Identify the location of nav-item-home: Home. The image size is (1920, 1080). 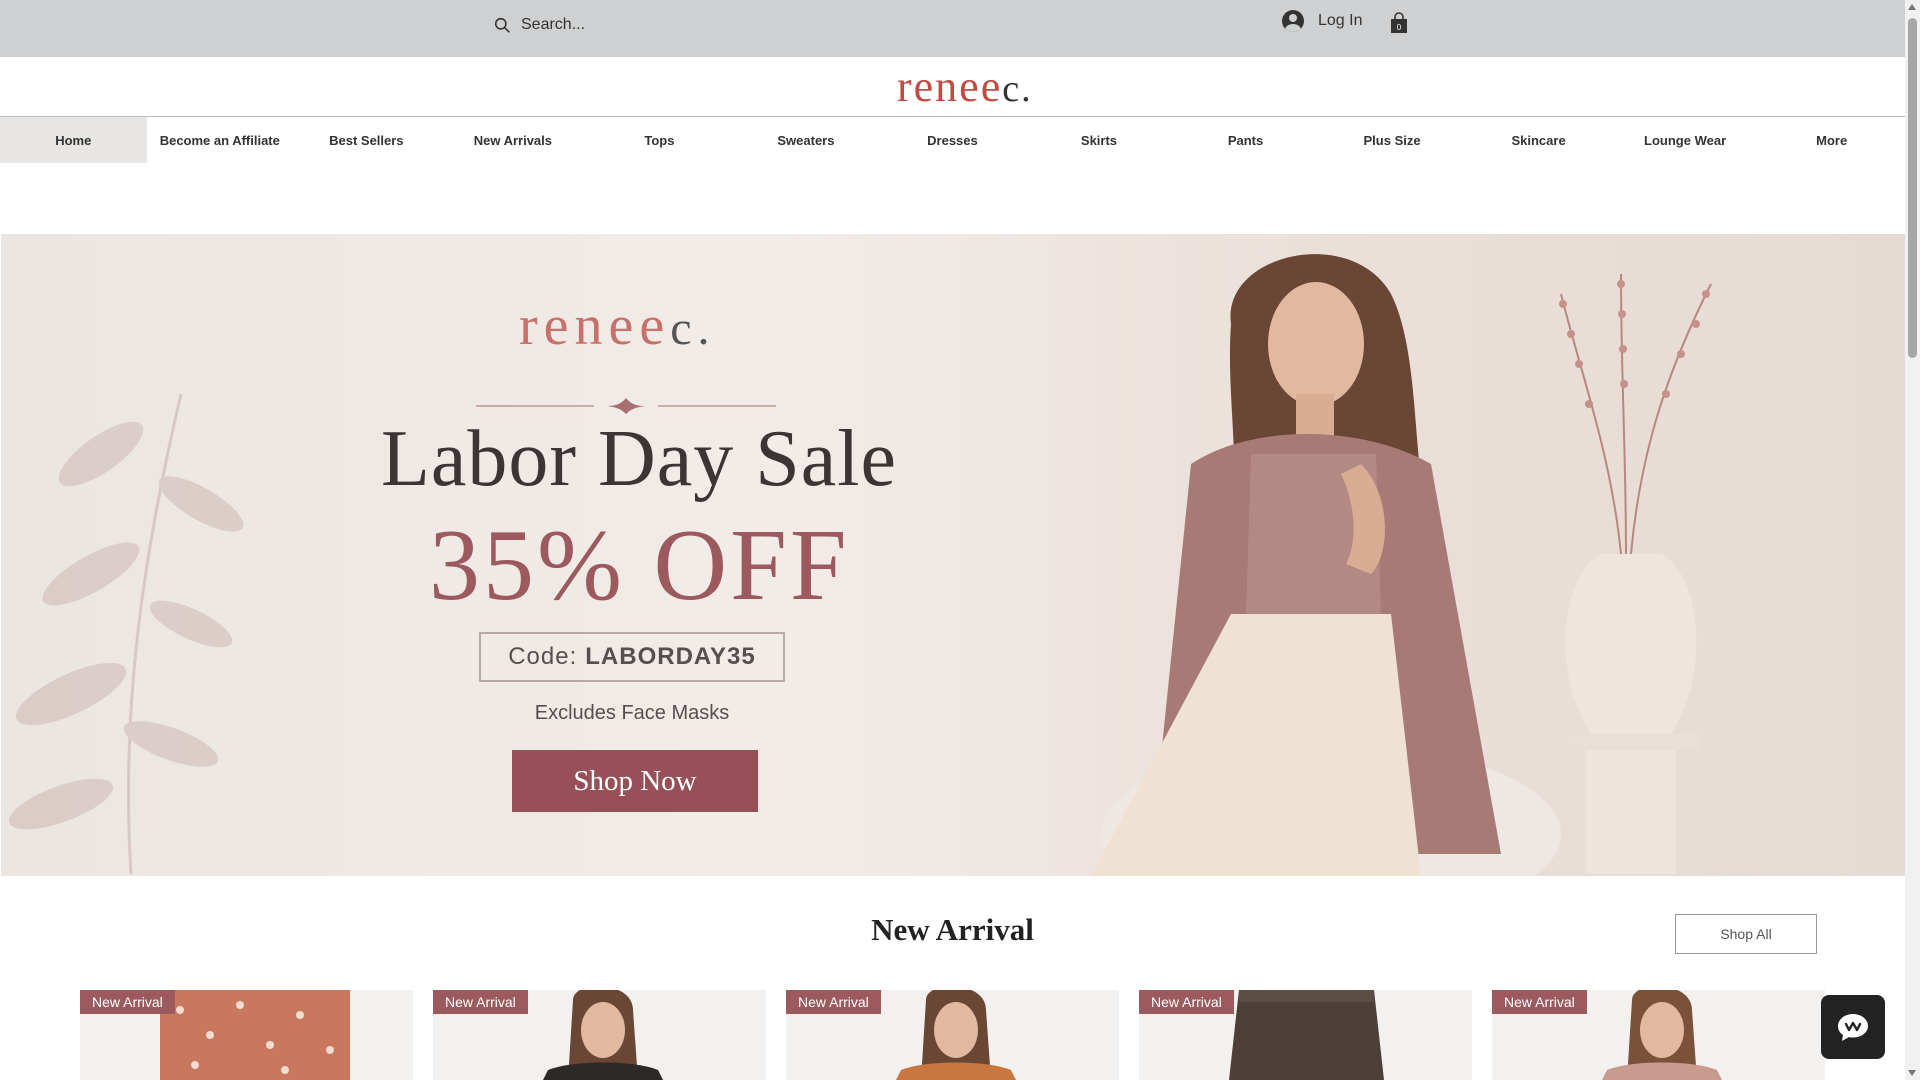
(73, 140).